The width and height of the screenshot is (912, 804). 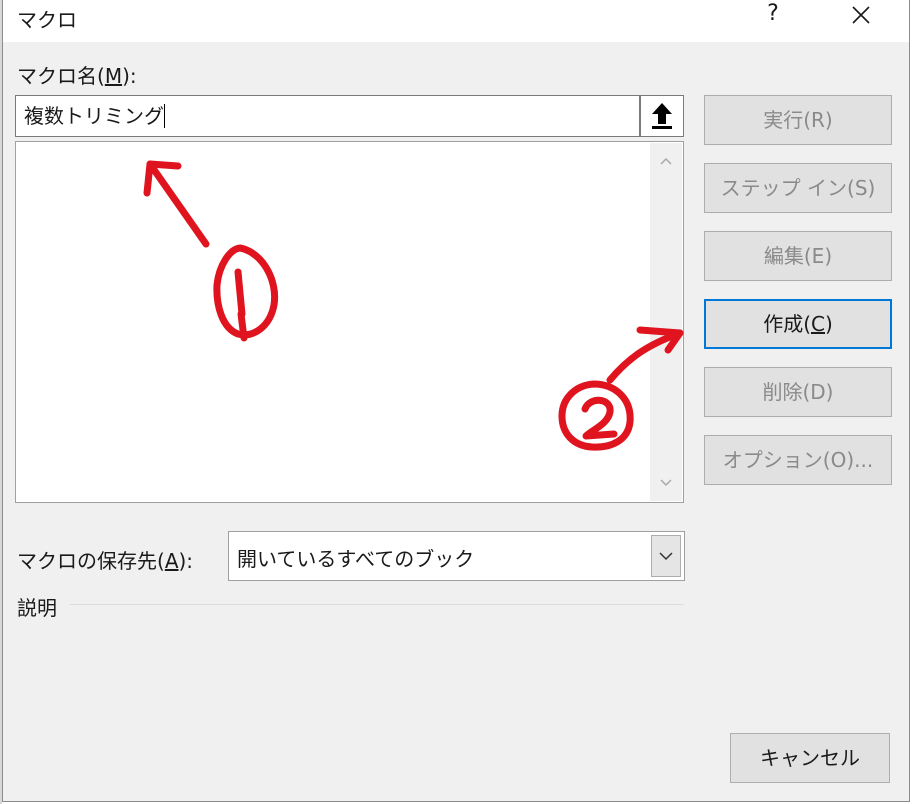 What do you see at coordinates (798, 392) in the screenshot?
I see `delete-button: 削除(D)` at bounding box center [798, 392].